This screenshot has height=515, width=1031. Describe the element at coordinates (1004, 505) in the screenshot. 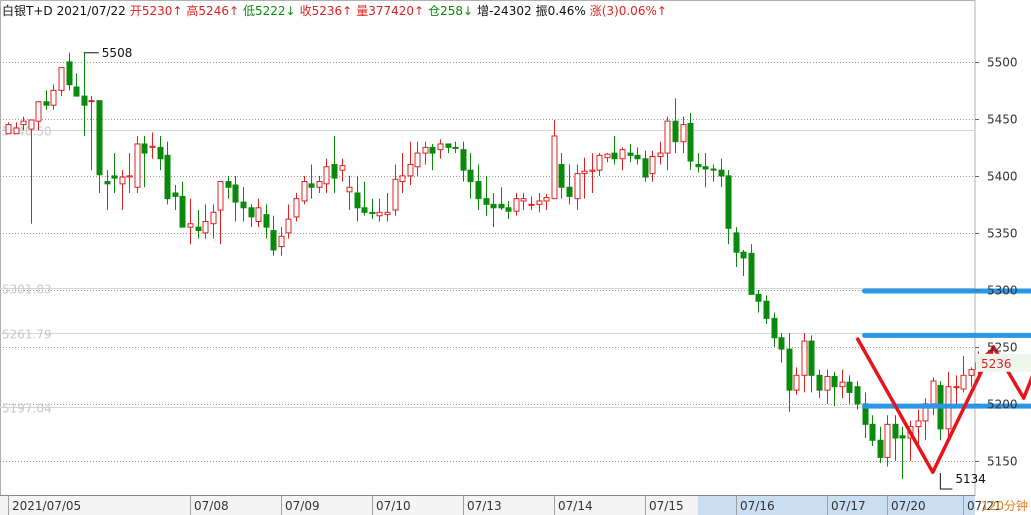

I see `period-label: 120分钟` at that location.